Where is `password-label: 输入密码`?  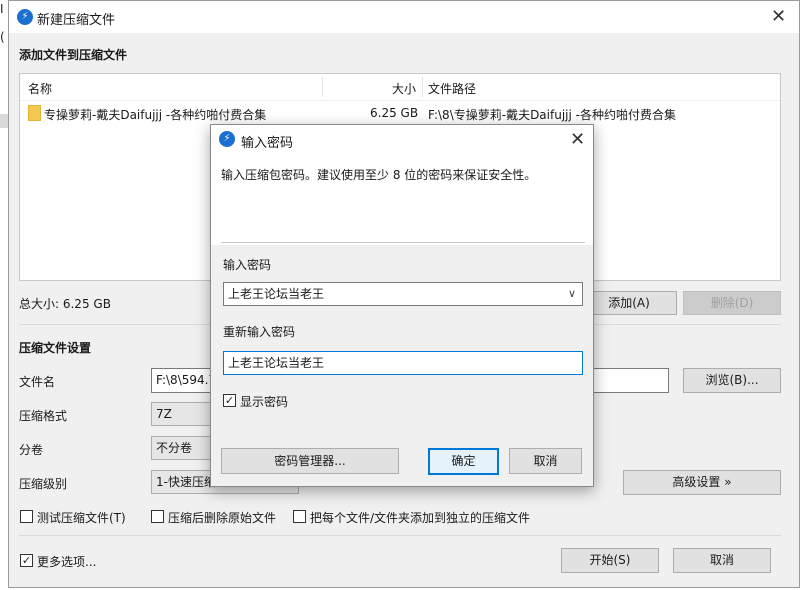
password-label: 输入密码 is located at coordinates (247, 265).